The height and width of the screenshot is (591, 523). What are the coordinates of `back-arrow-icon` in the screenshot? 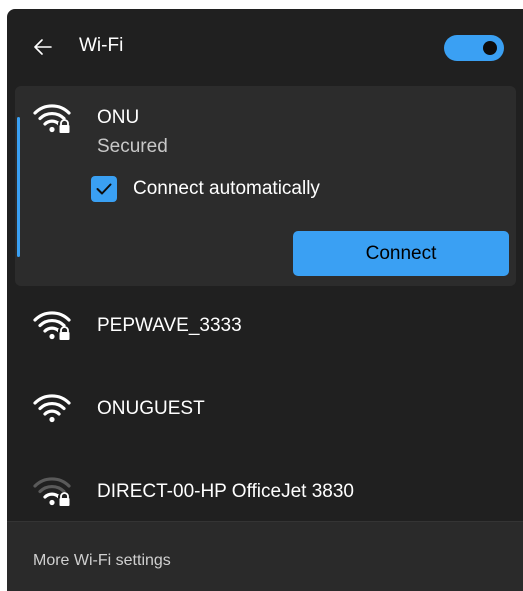 It's located at (43, 47).